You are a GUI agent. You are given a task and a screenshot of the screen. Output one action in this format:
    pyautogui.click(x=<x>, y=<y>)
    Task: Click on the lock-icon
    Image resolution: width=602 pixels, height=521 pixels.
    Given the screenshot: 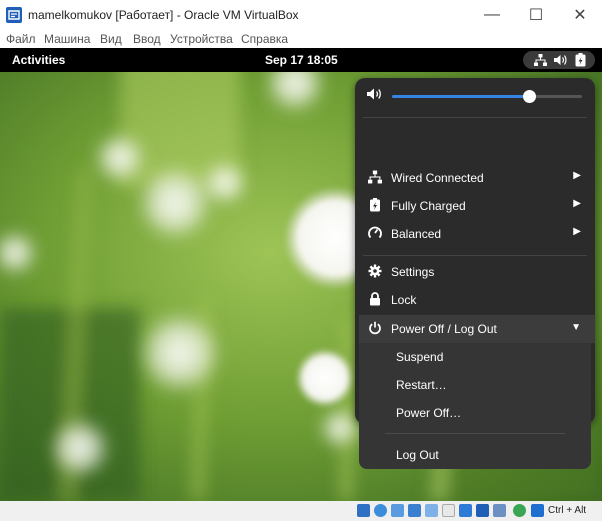 What is the action you would take?
    pyautogui.click(x=375, y=299)
    